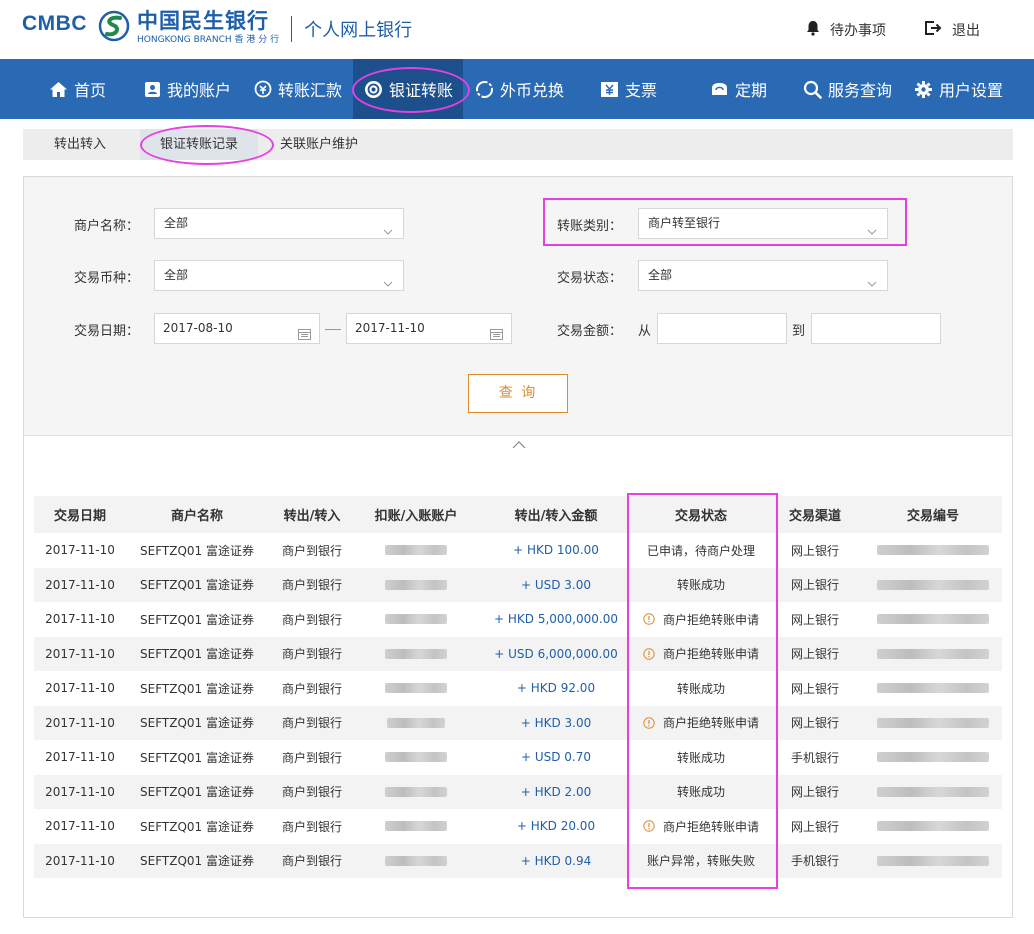 This screenshot has height=934, width=1034. What do you see at coordinates (298, 89) in the screenshot?
I see `nav-item-transfer: 转账汇款` at bounding box center [298, 89].